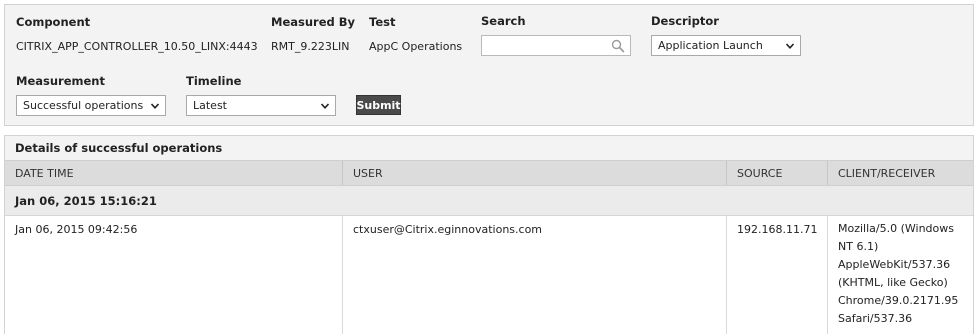 The height and width of the screenshot is (334, 976). What do you see at coordinates (60, 81) in the screenshot?
I see `measurement-label: Measurement` at bounding box center [60, 81].